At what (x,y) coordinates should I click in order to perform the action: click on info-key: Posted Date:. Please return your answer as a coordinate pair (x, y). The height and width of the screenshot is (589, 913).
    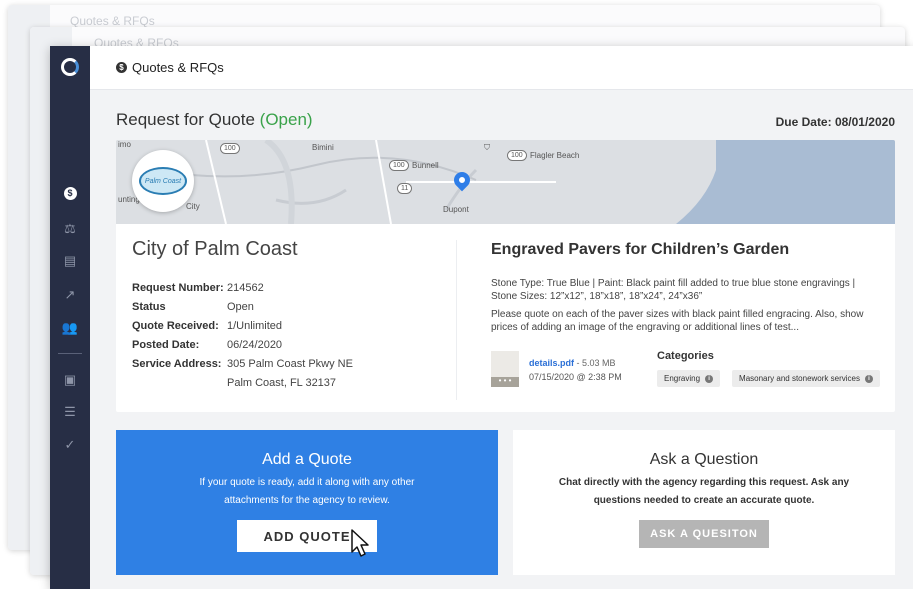
    Looking at the image, I should click on (166, 344).